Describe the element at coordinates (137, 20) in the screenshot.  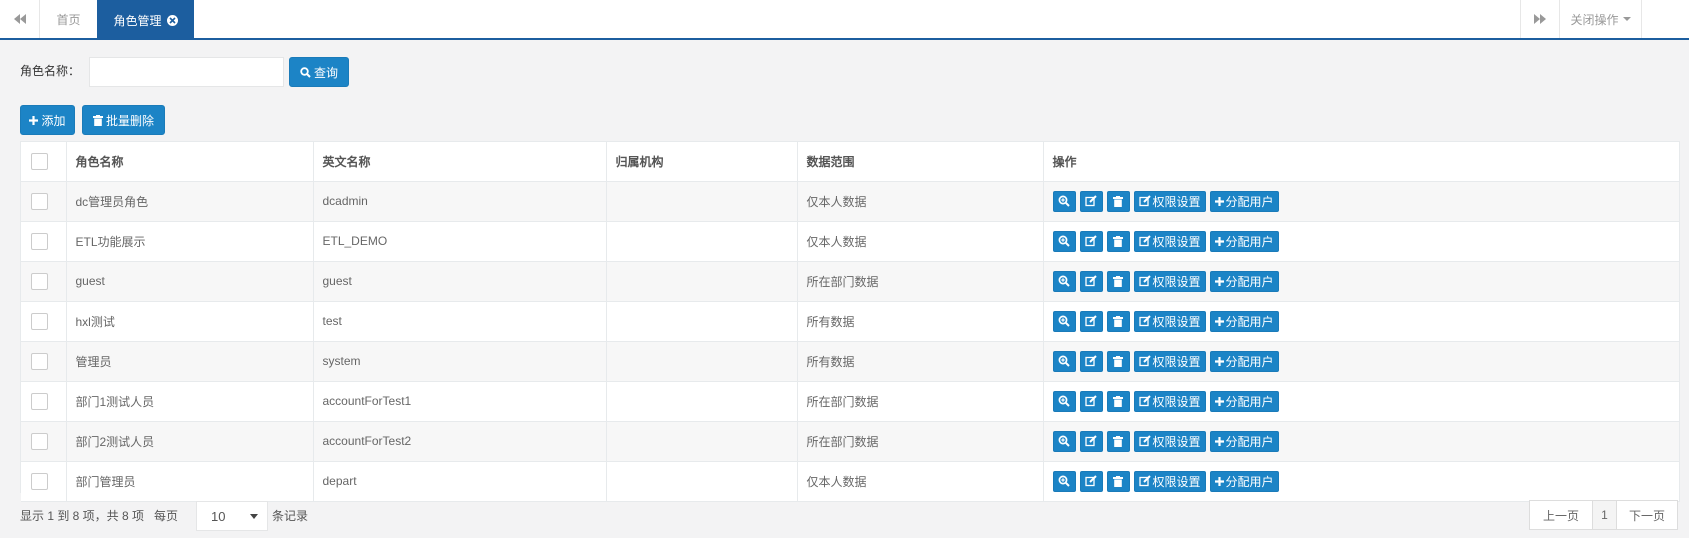
I see `tab-role-management-label: 角色管理` at that location.